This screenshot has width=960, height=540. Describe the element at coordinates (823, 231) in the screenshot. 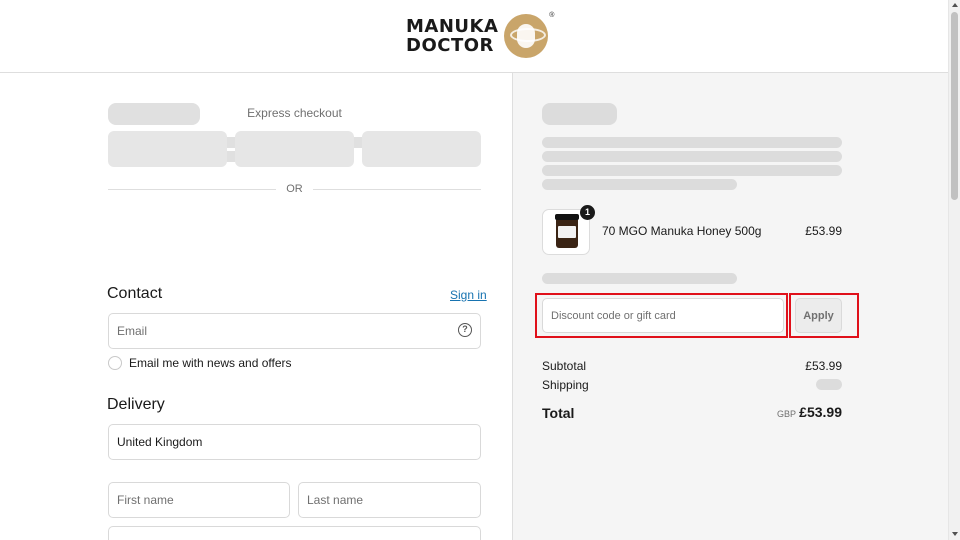

I see `product-price: £53.99` at that location.